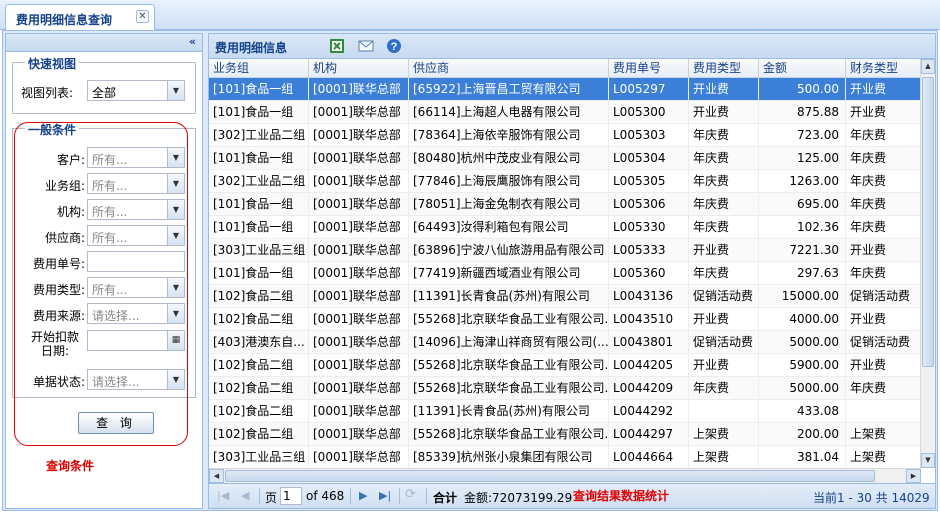 The width and height of the screenshot is (940, 513). I want to click on collapse-panel-button: «, so click(104, 43).